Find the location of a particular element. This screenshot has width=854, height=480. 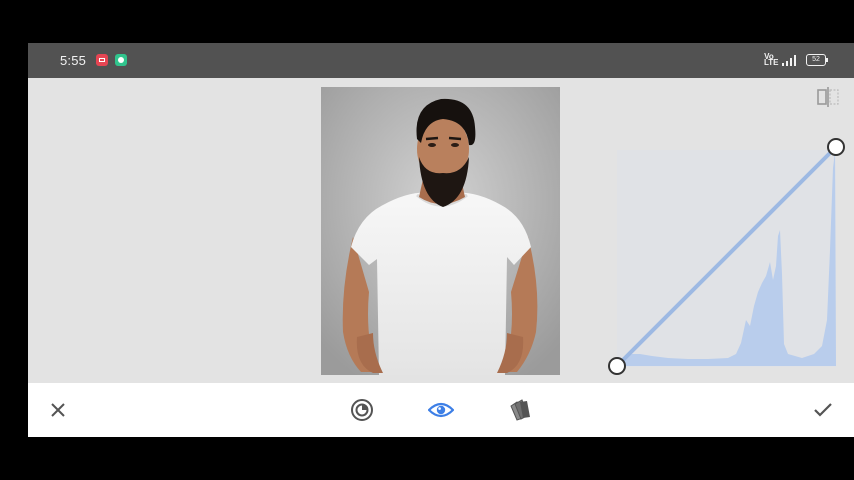

tone-curve-line is located at coordinates (726, 256).